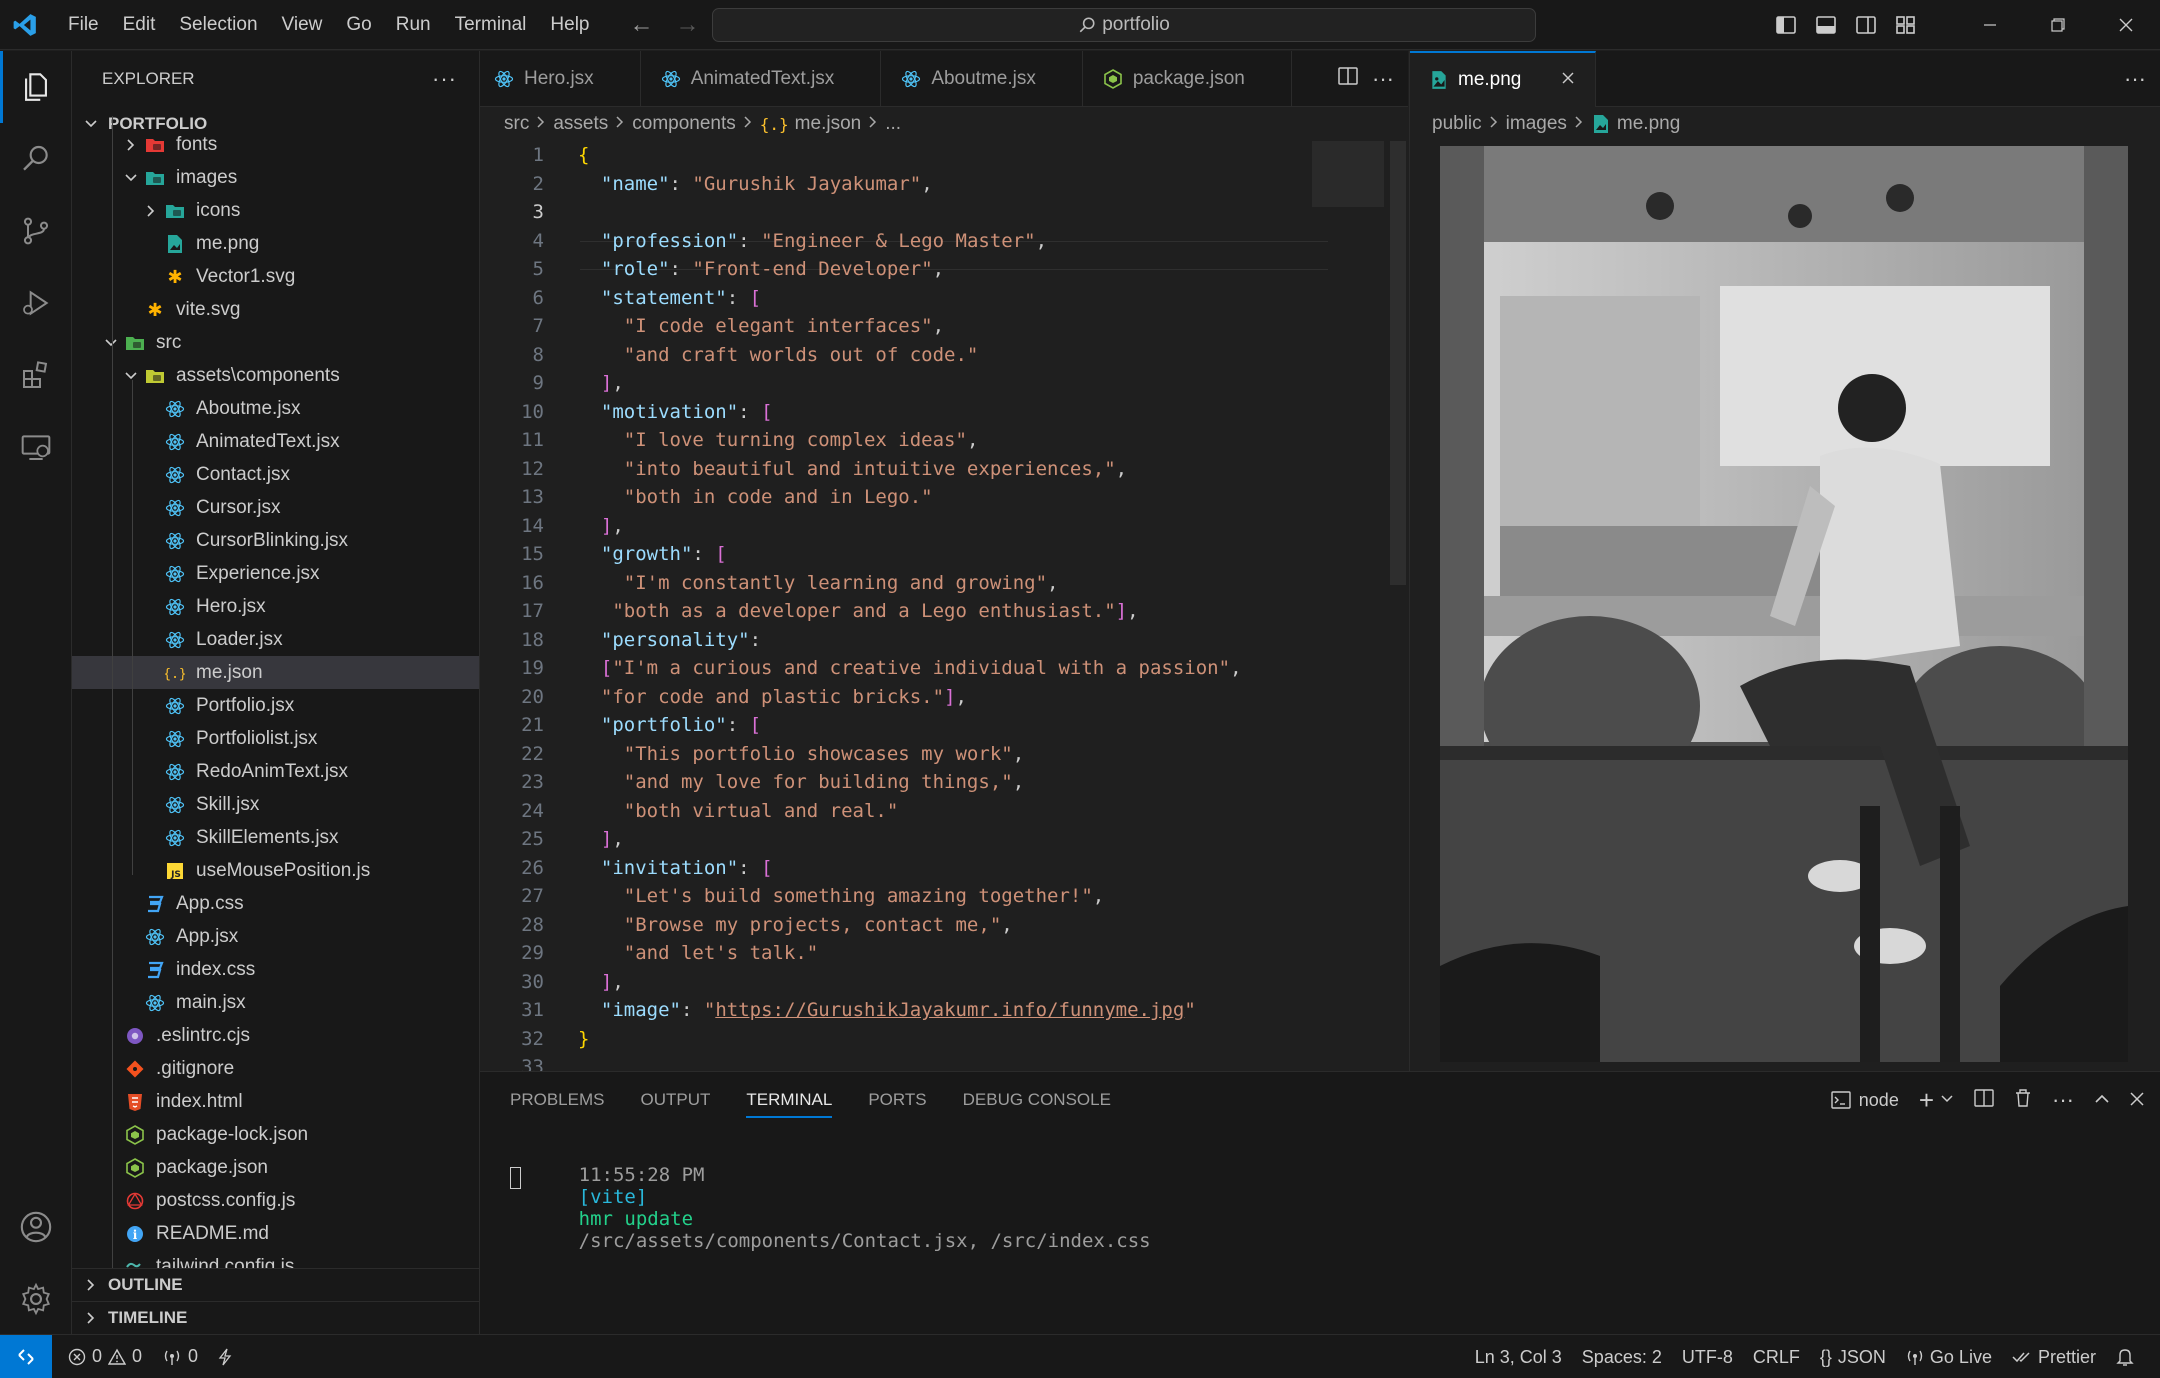 The height and width of the screenshot is (1378, 2160). I want to click on tree-file: CursorBlinking.jsx, so click(275, 540).